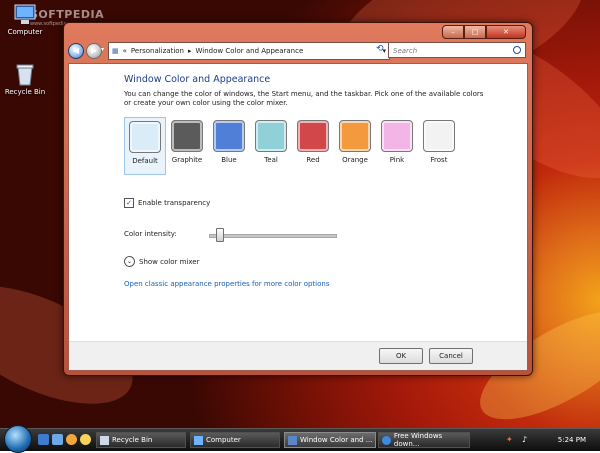 The height and width of the screenshot is (453, 600). What do you see at coordinates (380, 49) in the screenshot?
I see `refresh-icon: ⟲` at bounding box center [380, 49].